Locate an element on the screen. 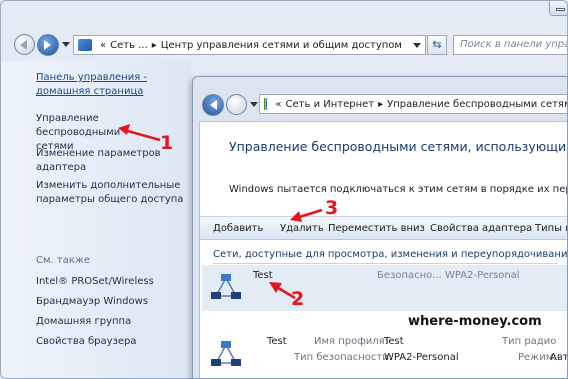  arrow-1-icon is located at coordinates (139, 133).